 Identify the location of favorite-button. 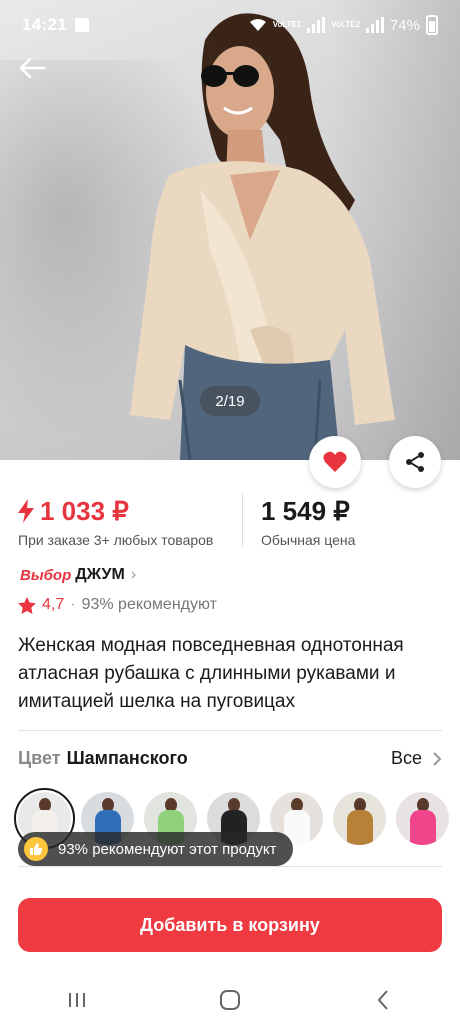
(335, 462).